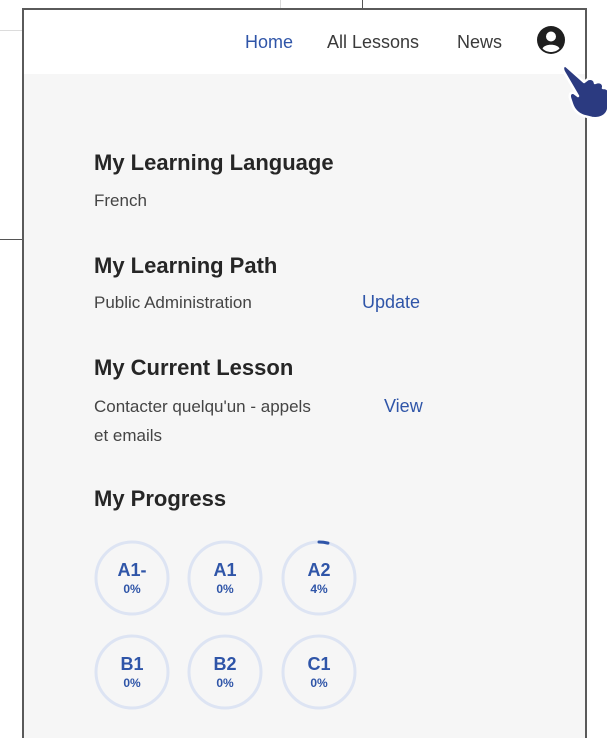  I want to click on progress-level-3: B1 0%, so click(132, 672).